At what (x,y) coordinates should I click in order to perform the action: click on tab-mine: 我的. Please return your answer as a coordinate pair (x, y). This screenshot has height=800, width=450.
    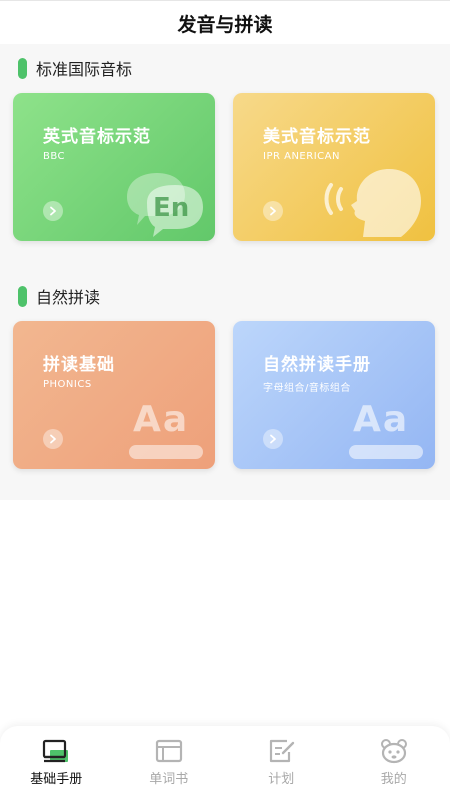
    Looking at the image, I should click on (394, 763).